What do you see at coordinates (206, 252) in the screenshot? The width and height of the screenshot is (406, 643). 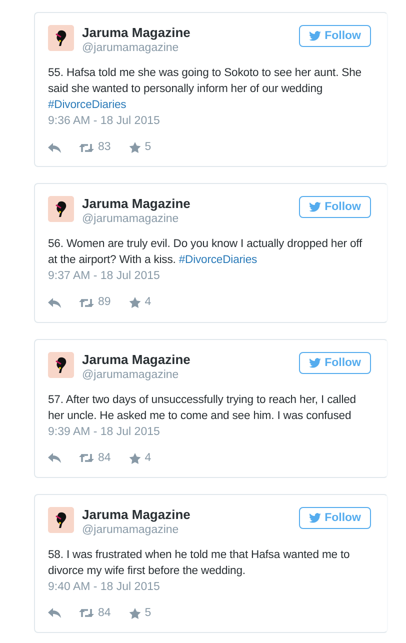 I see `tweet-text: 56. Women are truly evil. Do you know I actually dropped her off at the airport? With a kiss. #DivorceDiaries` at bounding box center [206, 252].